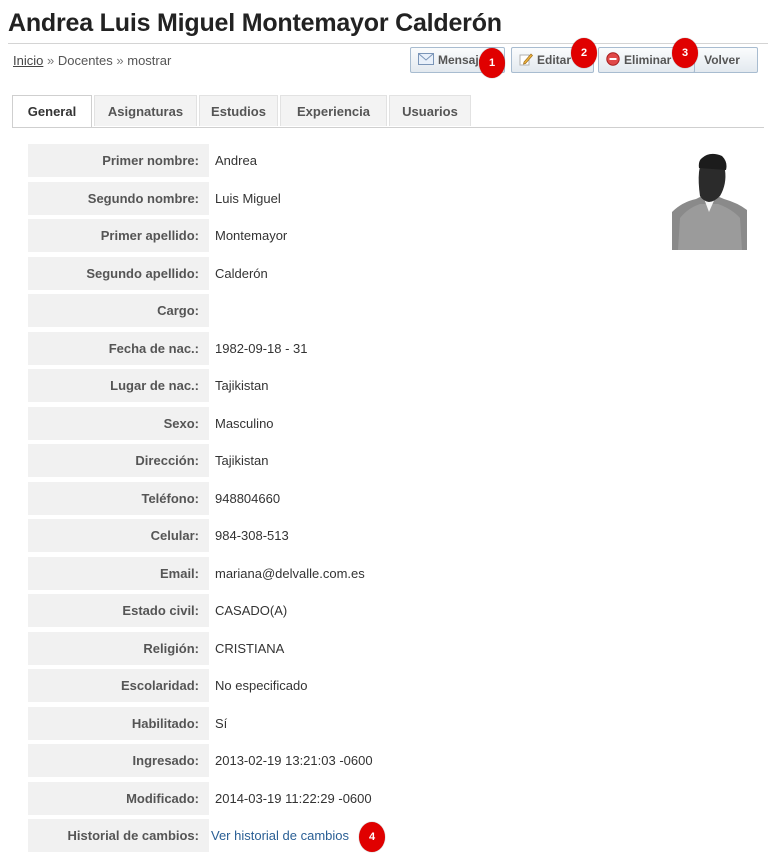 This screenshot has width=773, height=857. What do you see at coordinates (378, 423) in the screenshot?
I see `field-row-sexo: Sexo: Masculino` at bounding box center [378, 423].